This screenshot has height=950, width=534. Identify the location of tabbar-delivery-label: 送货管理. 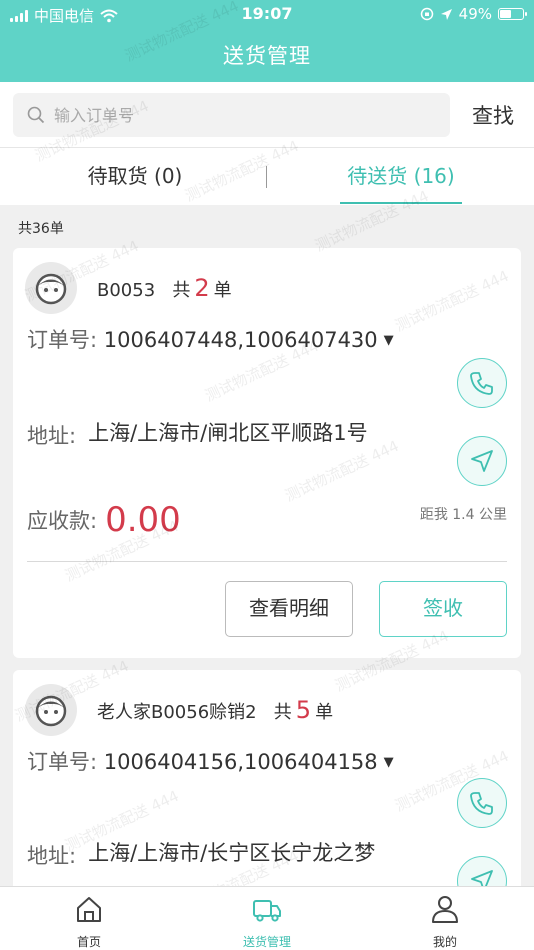
(266, 942).